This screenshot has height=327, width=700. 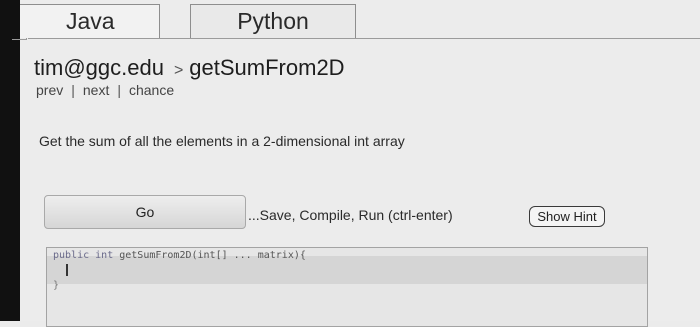 I want to click on code-signature: getSumFrom2D(int[] ... matrix){, so click(x=212, y=255).